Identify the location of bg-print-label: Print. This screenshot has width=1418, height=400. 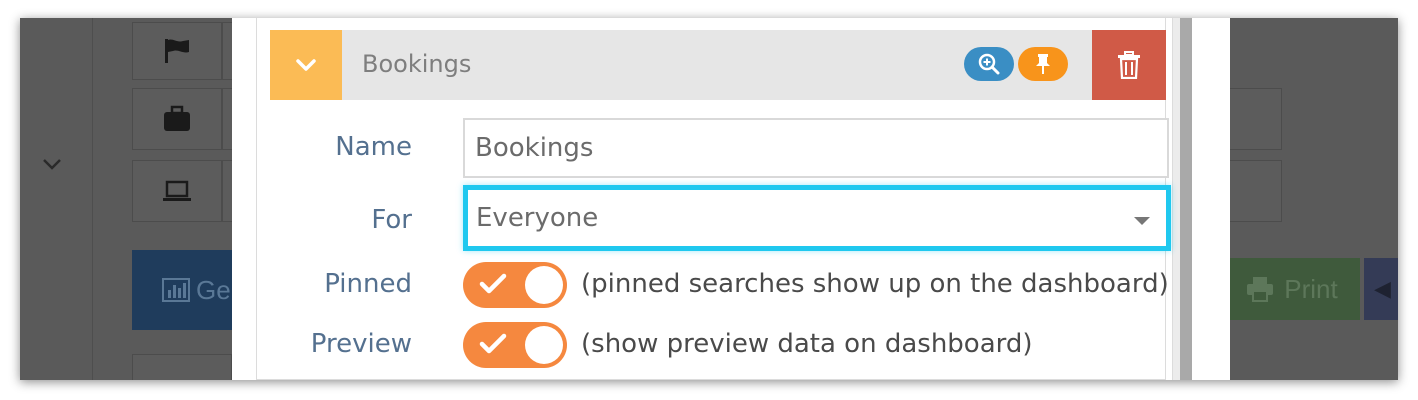
(1311, 288).